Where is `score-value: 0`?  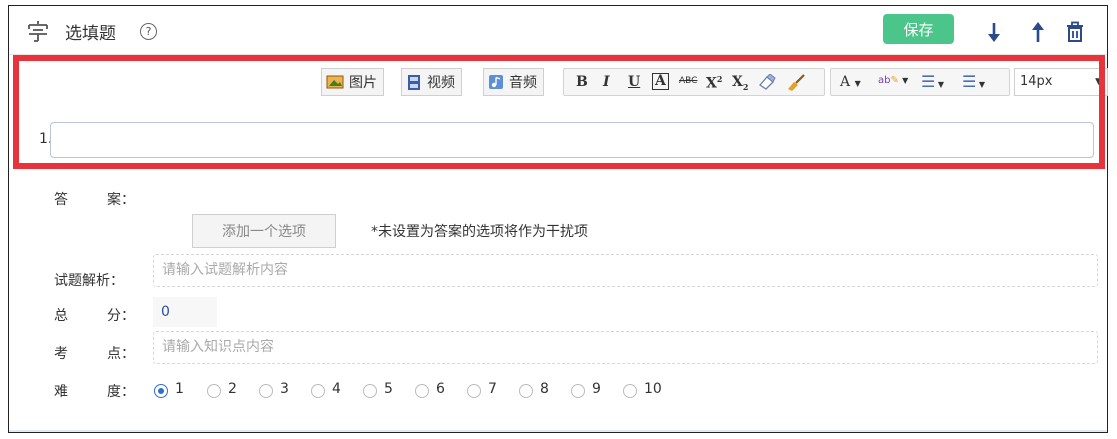
score-value: 0 is located at coordinates (185, 312).